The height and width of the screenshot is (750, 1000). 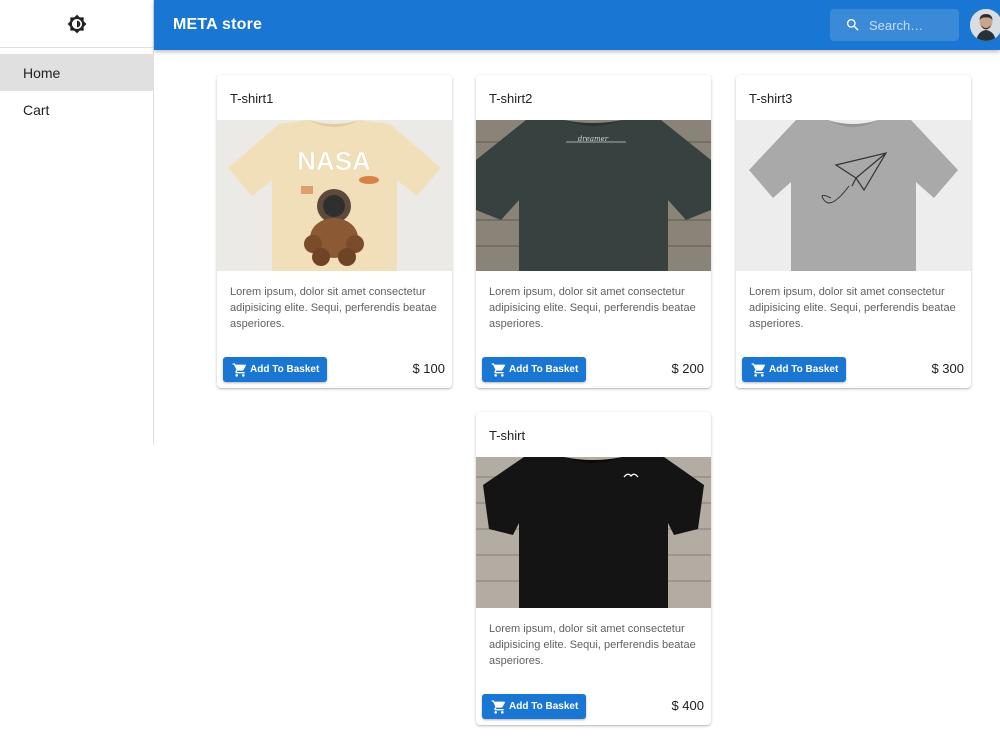 I want to click on avatar, so click(x=985, y=25).